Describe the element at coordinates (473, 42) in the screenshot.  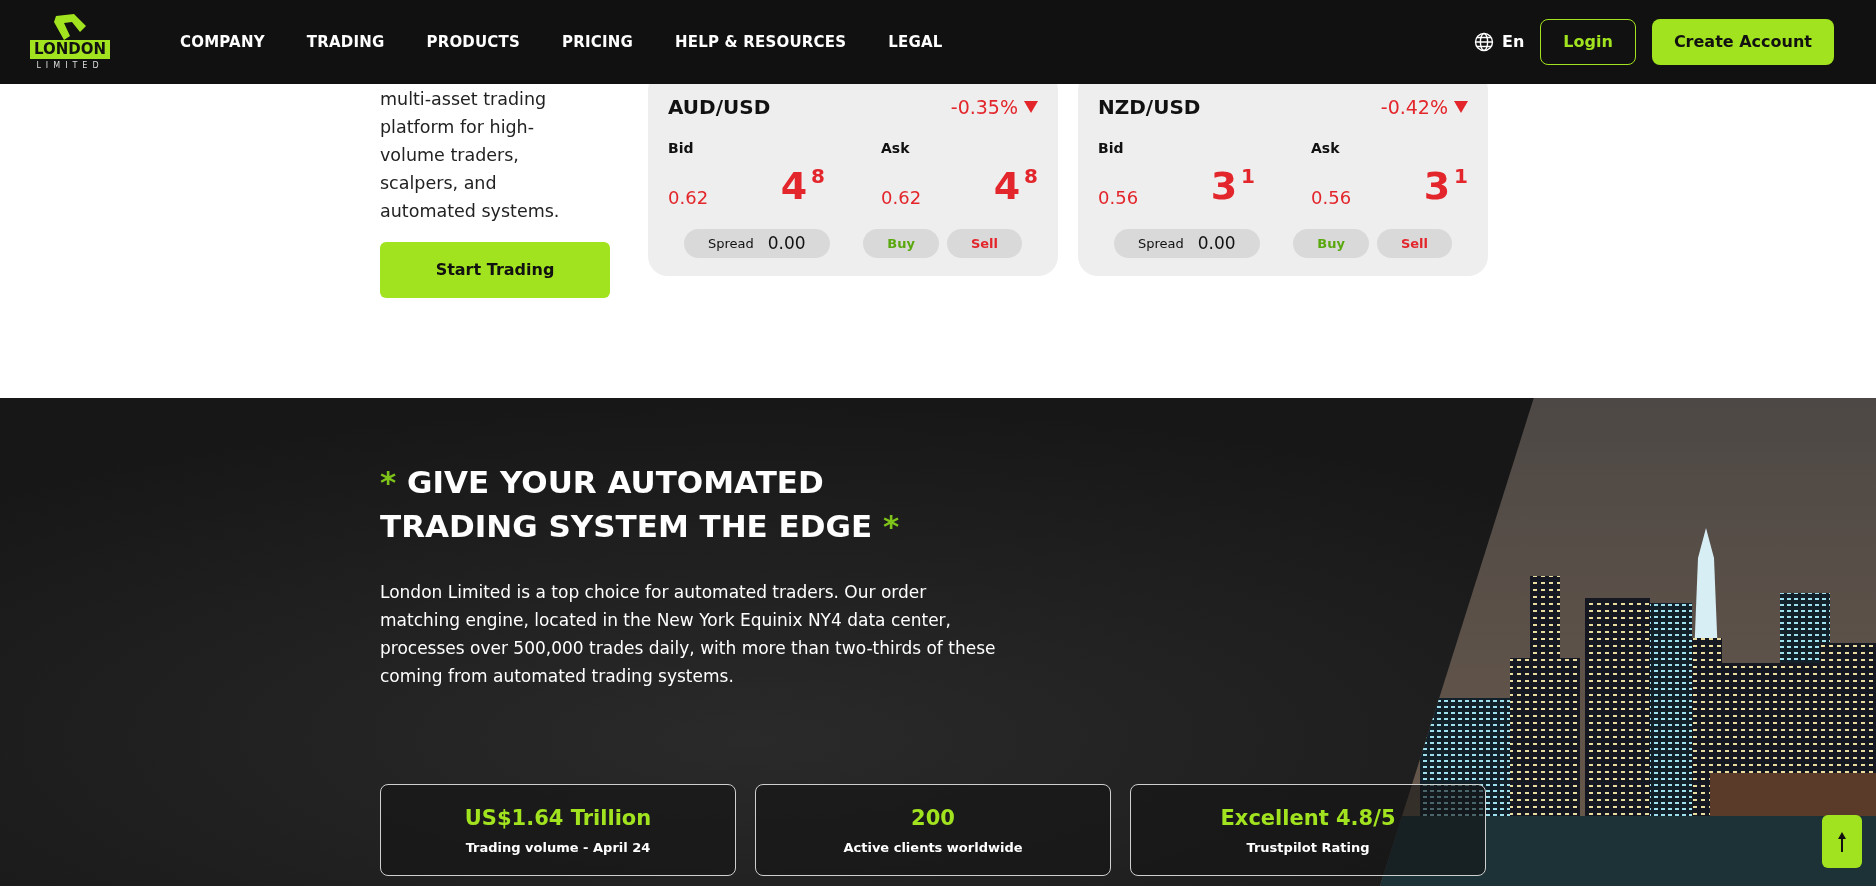
I see `nav-link: PRODUCTS` at that location.